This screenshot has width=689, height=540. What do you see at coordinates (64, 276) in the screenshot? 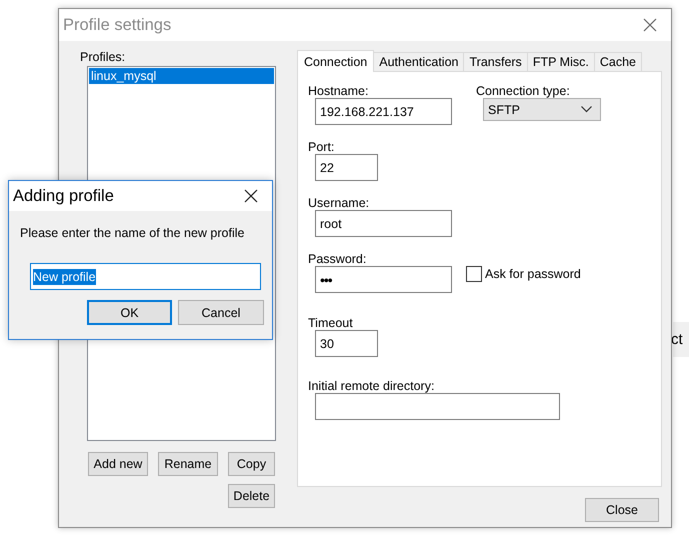
I see `input-text: New profile` at bounding box center [64, 276].